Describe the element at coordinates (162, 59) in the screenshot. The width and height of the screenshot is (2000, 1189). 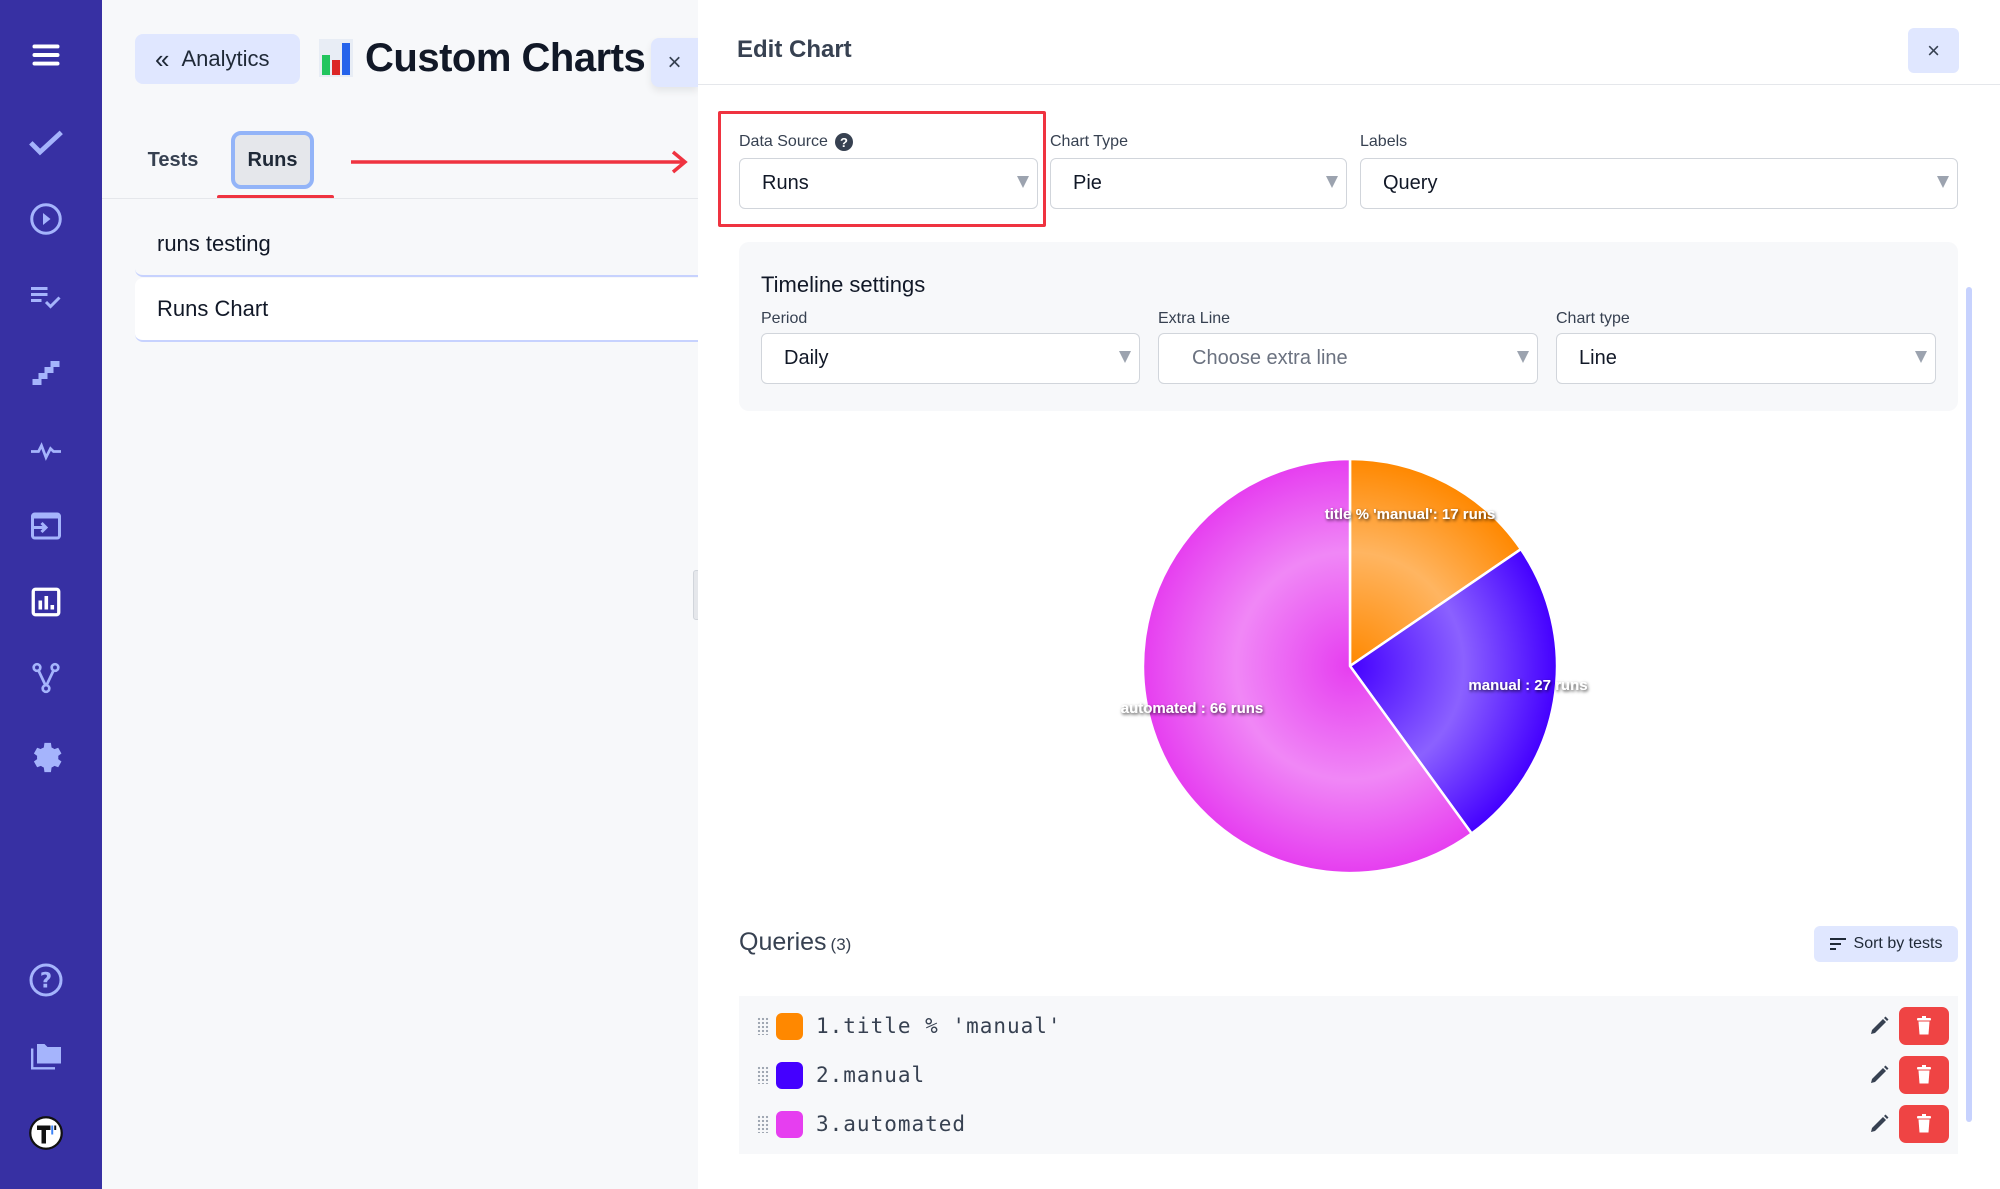
I see `double-chevron-left-icon: «` at that location.